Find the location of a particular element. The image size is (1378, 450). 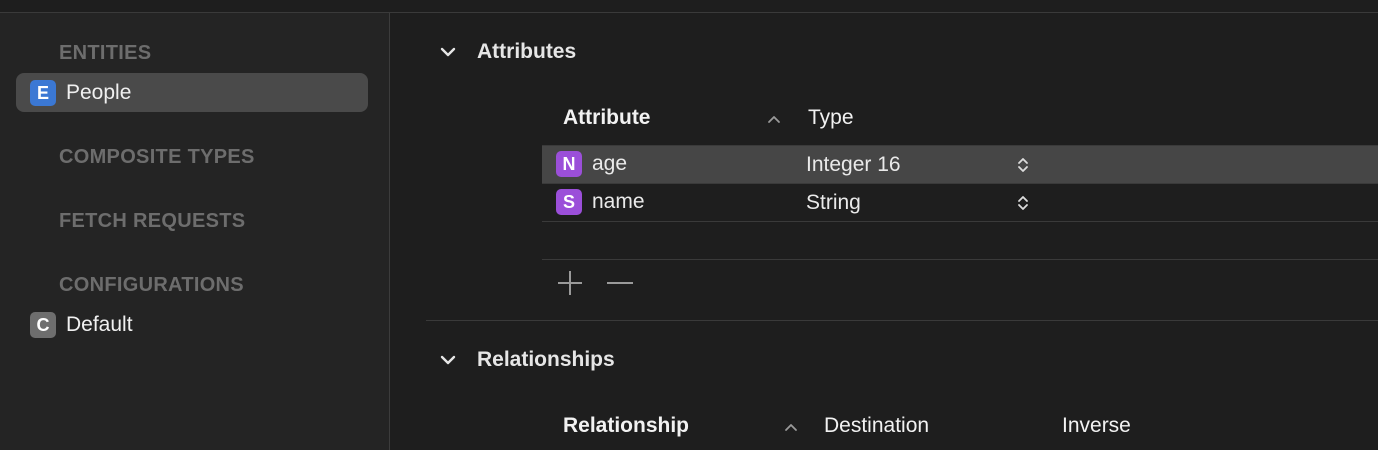

destination-column-header: Destination is located at coordinates (876, 426).